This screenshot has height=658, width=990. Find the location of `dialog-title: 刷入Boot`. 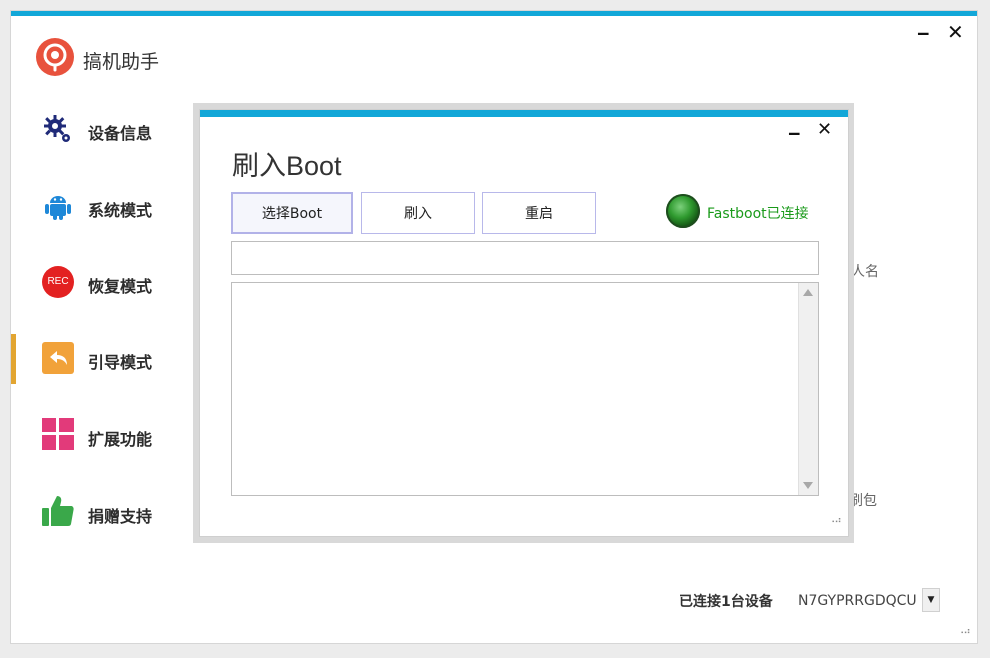

dialog-title: 刷入Boot is located at coordinates (287, 166).